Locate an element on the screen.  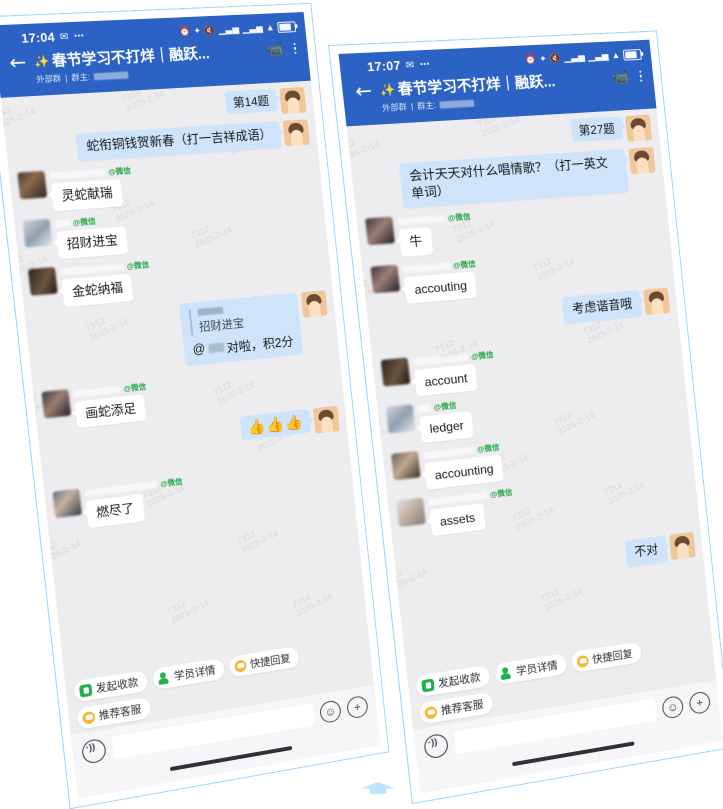
message-bubble-in: ledger is located at coordinates (447, 427).